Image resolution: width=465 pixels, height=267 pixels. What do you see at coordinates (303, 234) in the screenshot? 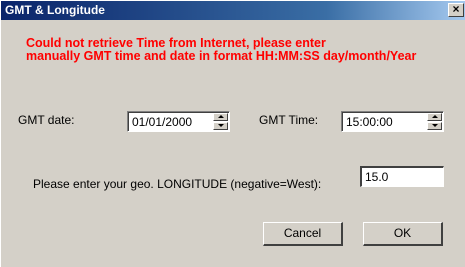
I see `cancel-button: Cancel` at bounding box center [303, 234].